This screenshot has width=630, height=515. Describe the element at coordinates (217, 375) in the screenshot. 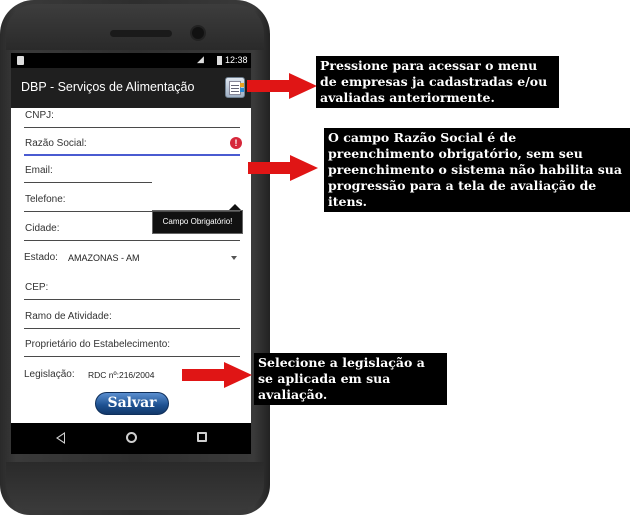

I see `callout-arrow-legislacao` at that location.